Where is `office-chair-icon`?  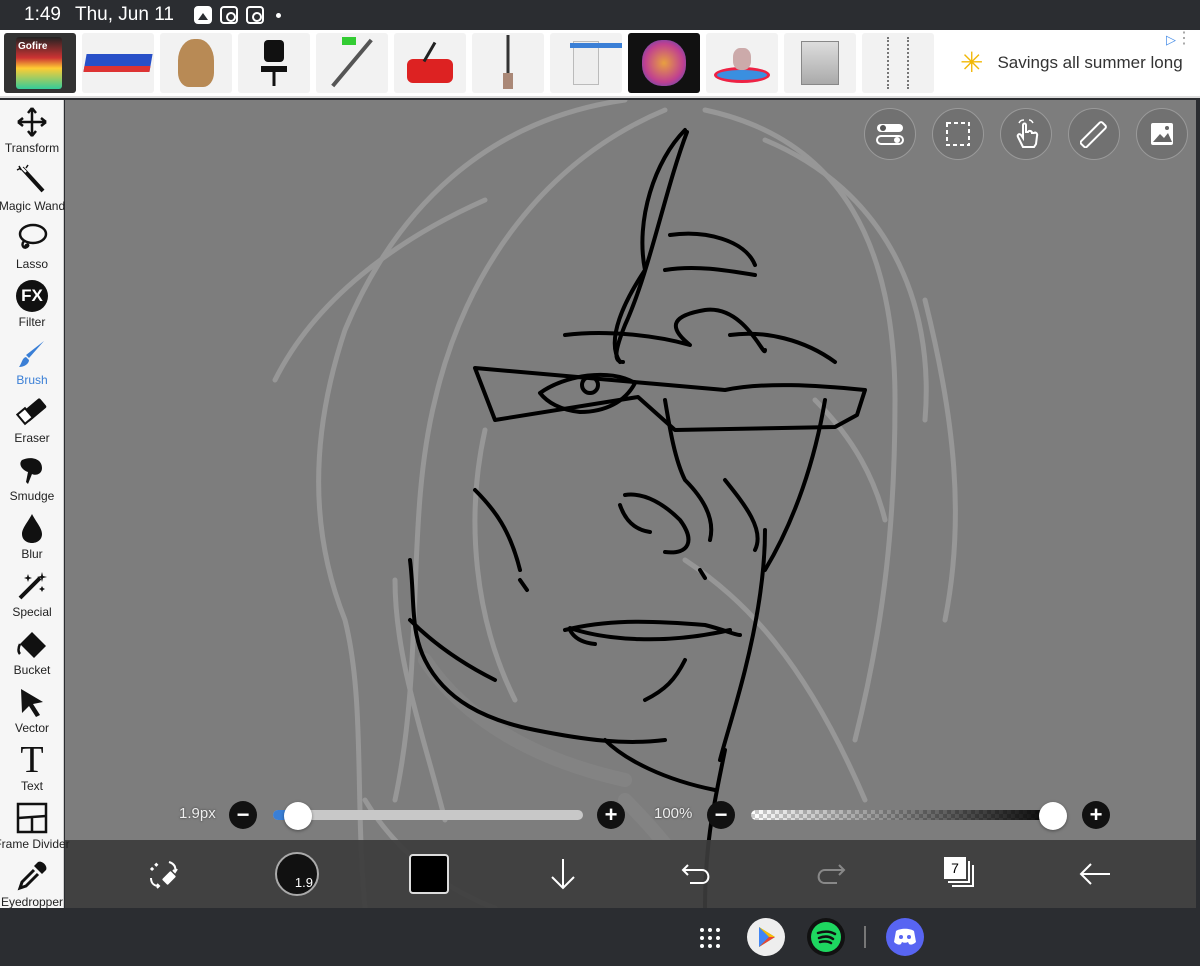 office-chair-icon is located at coordinates (274, 63).